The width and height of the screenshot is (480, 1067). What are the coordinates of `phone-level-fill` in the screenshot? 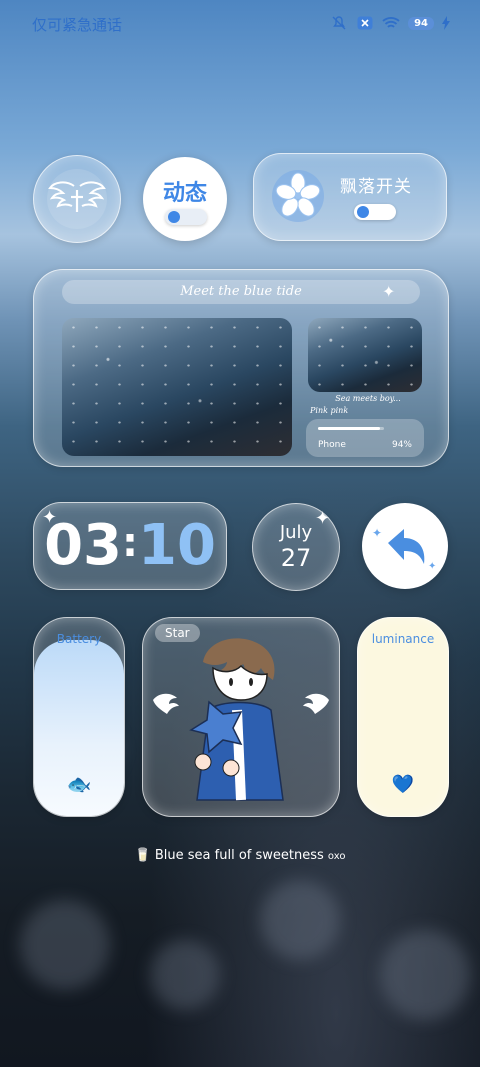 It's located at (349, 428).